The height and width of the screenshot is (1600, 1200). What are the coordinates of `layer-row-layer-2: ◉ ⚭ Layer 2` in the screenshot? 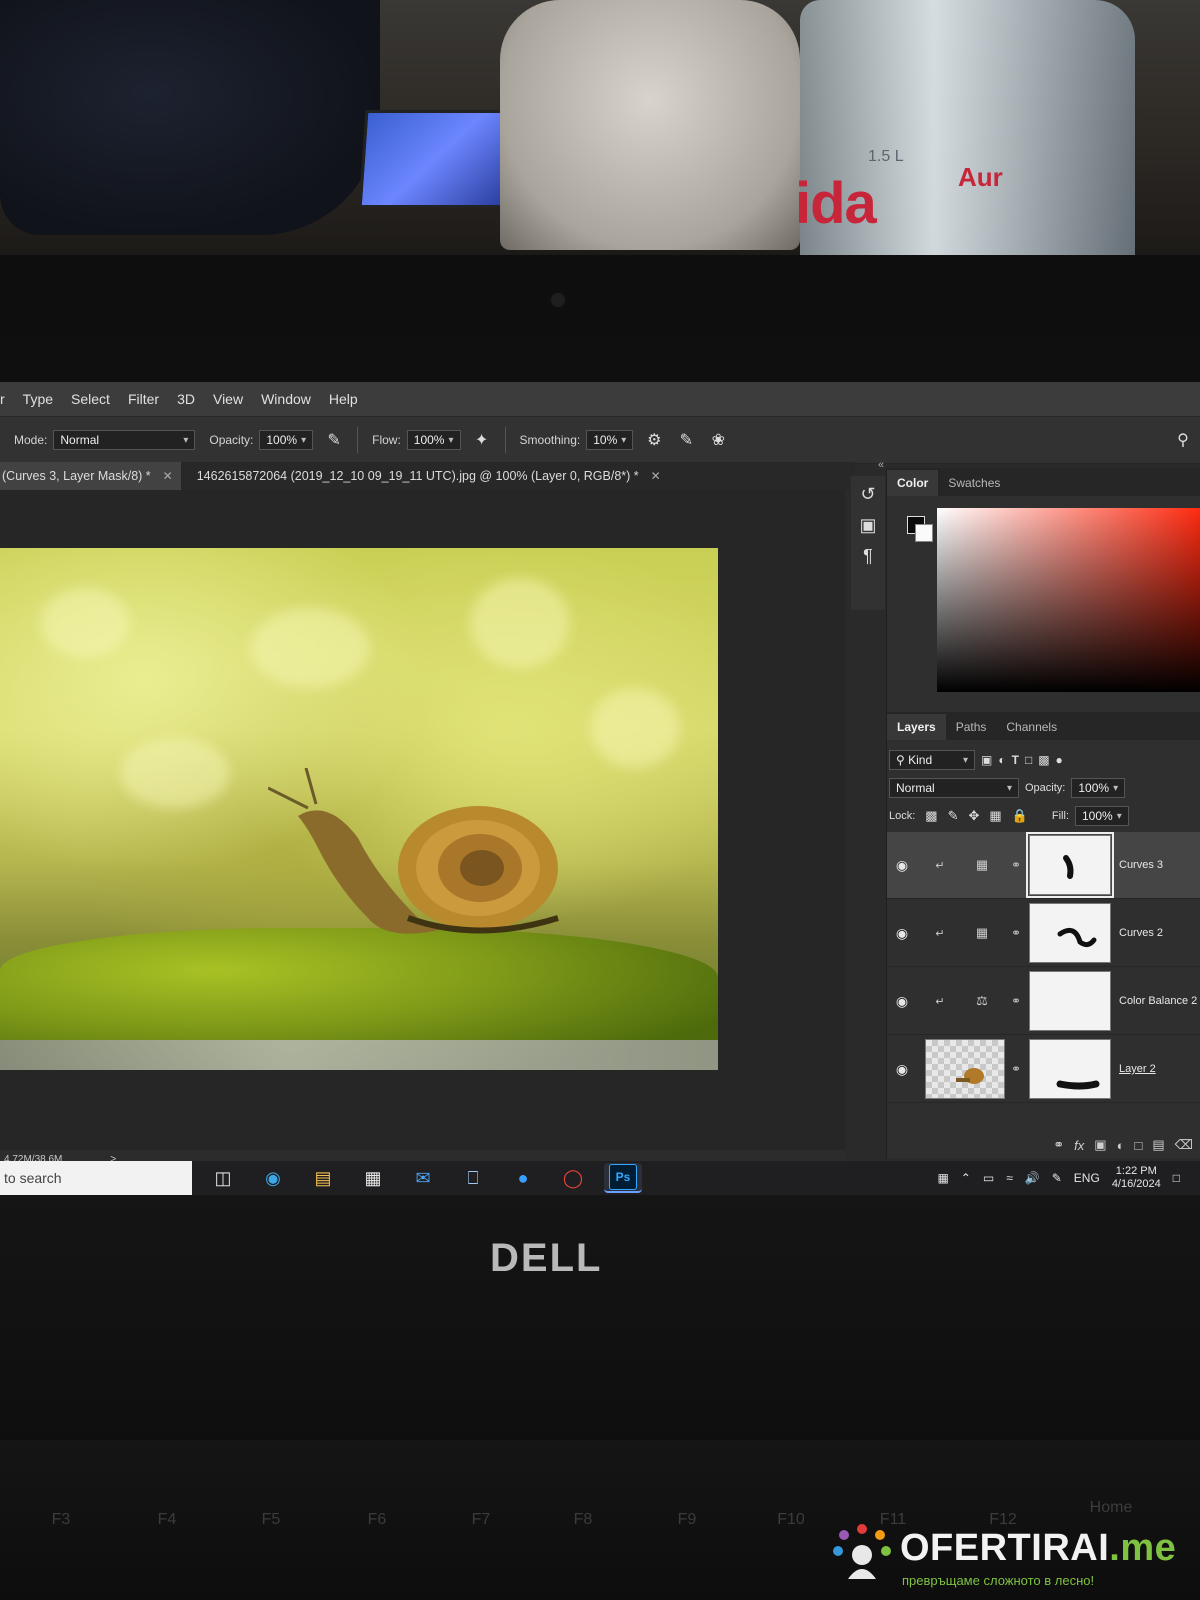 It's located at (1043, 1069).